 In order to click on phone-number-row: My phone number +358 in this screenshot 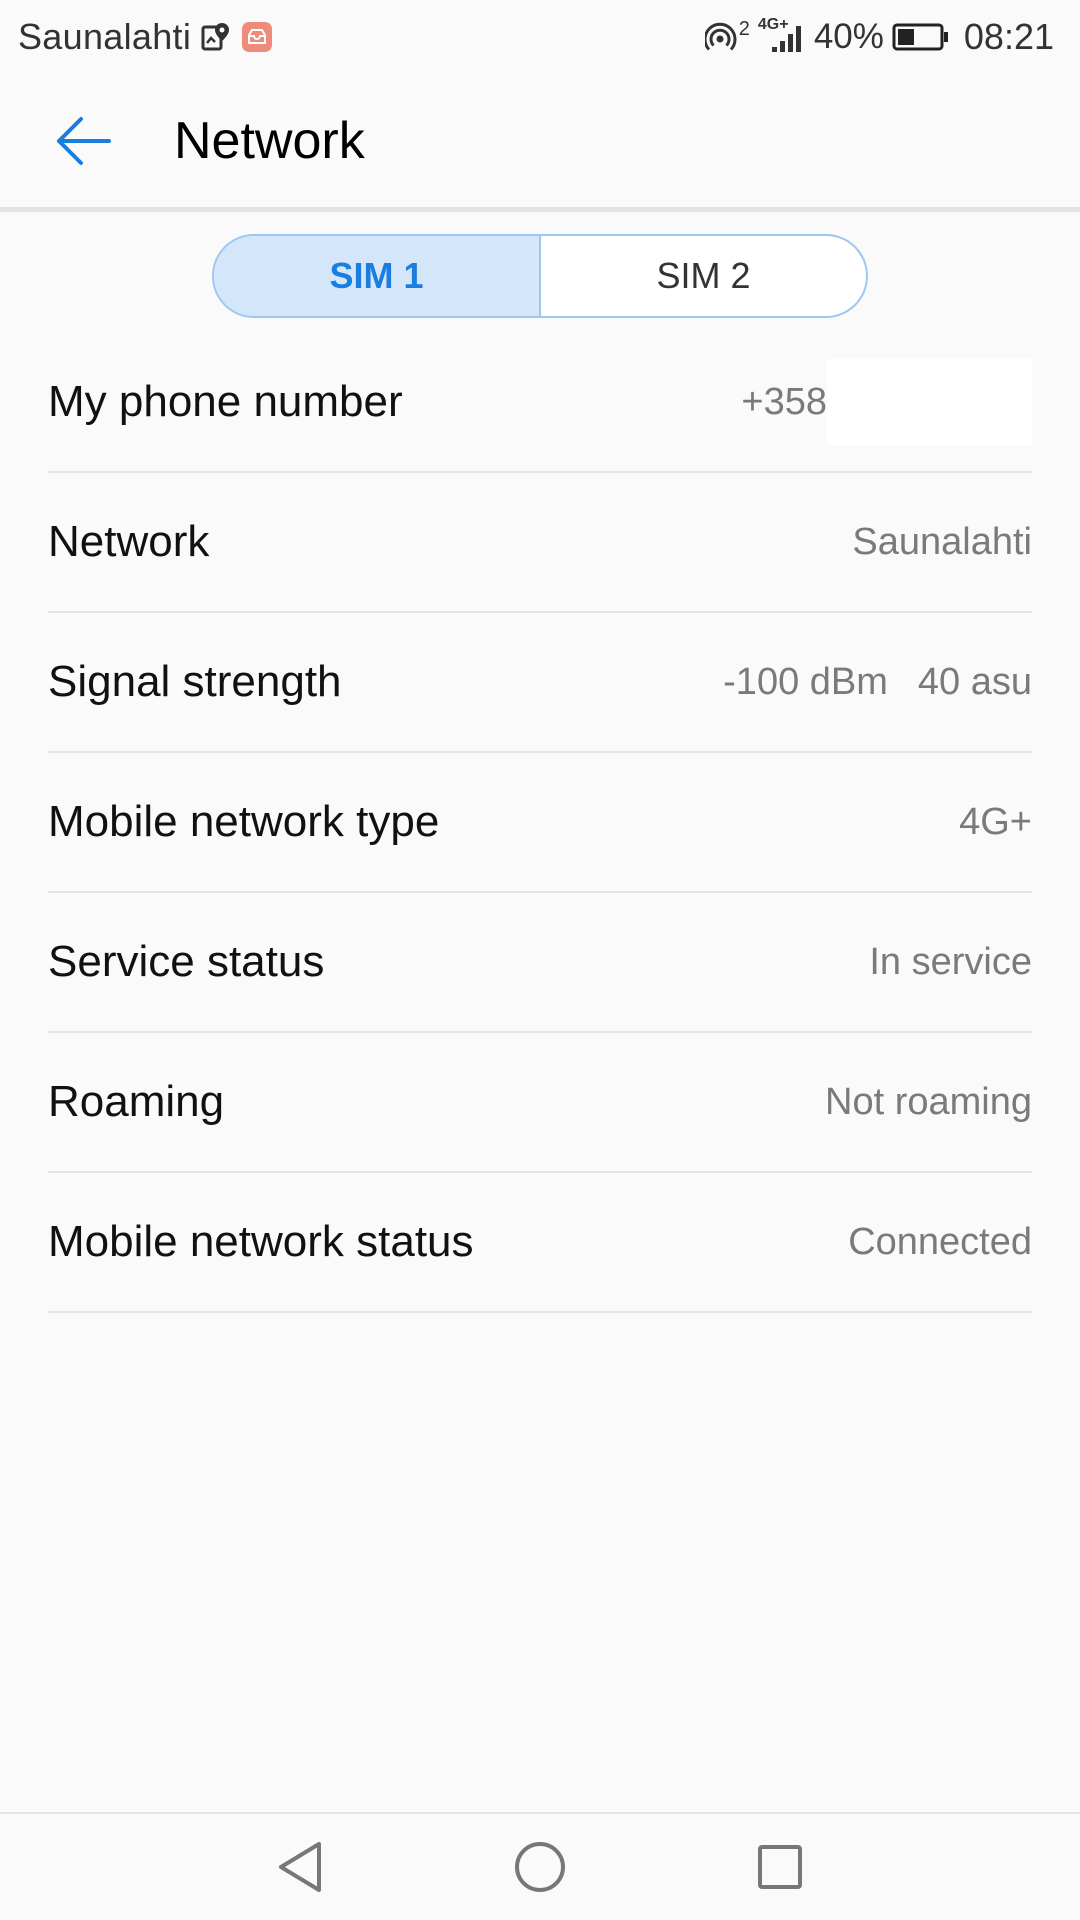, I will do `click(540, 403)`.